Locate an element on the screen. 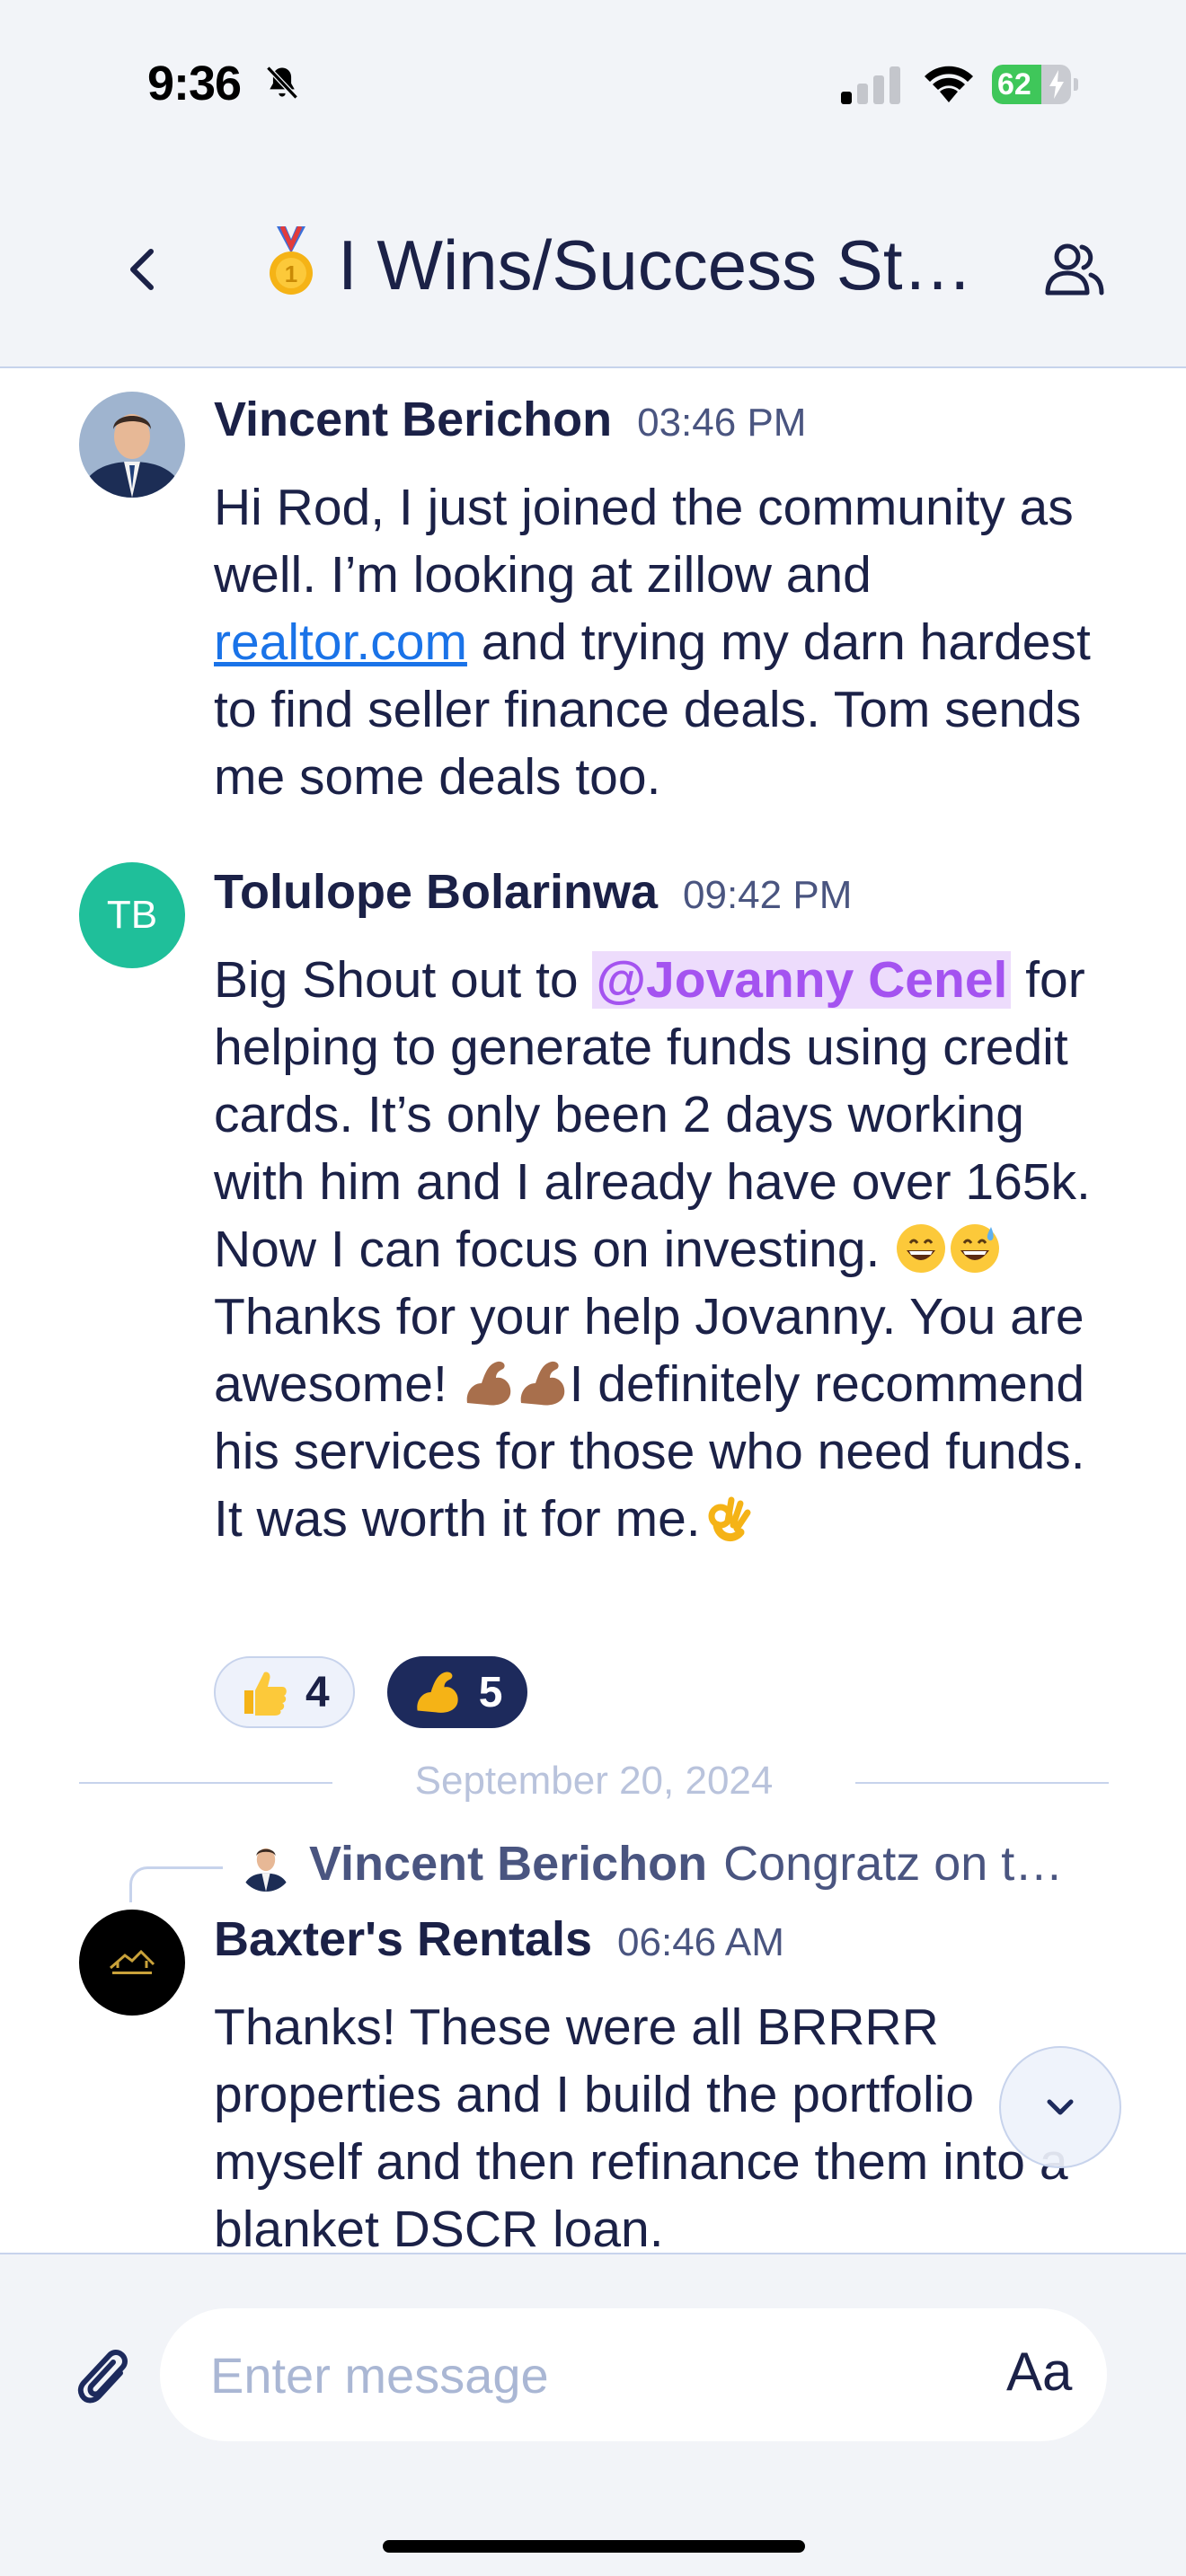 Image resolution: width=1186 pixels, height=2576 pixels. avatar: TB is located at coordinates (132, 915).